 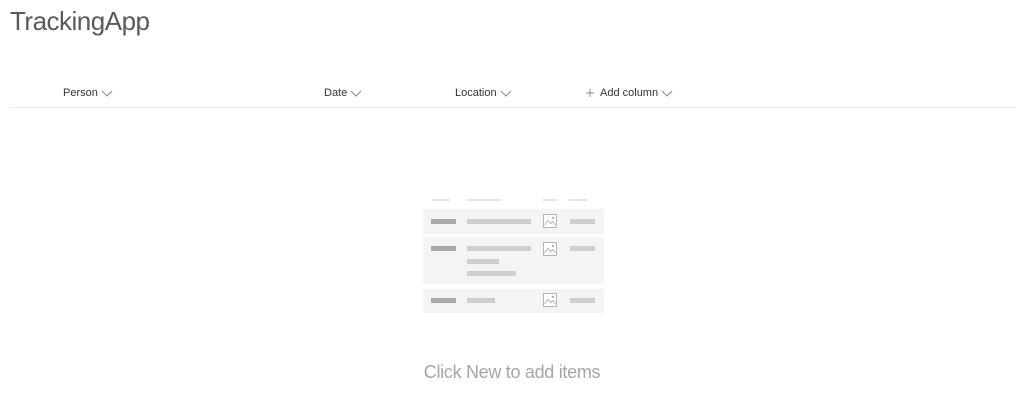 I want to click on plus-icon, so click(x=590, y=93).